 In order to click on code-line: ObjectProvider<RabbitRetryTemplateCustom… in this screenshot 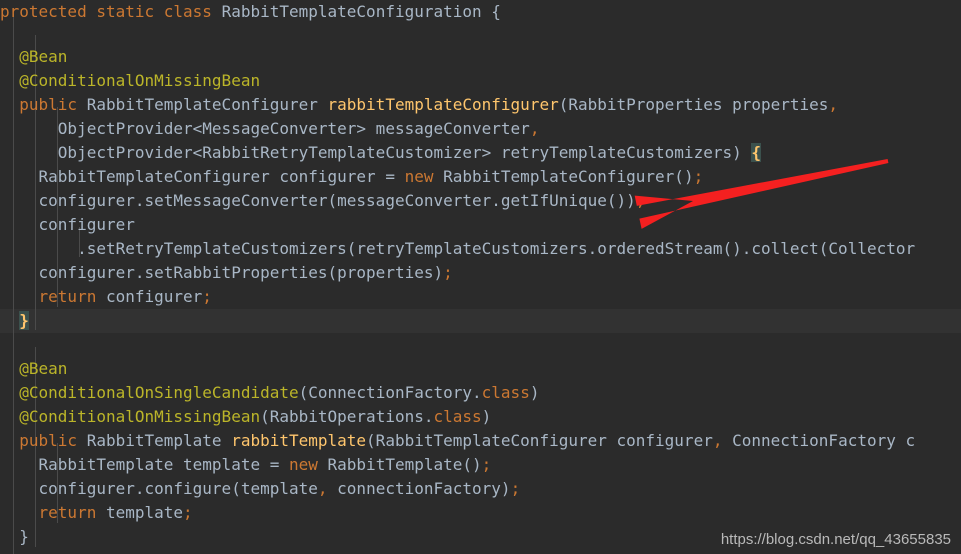, I will do `click(380, 153)`.